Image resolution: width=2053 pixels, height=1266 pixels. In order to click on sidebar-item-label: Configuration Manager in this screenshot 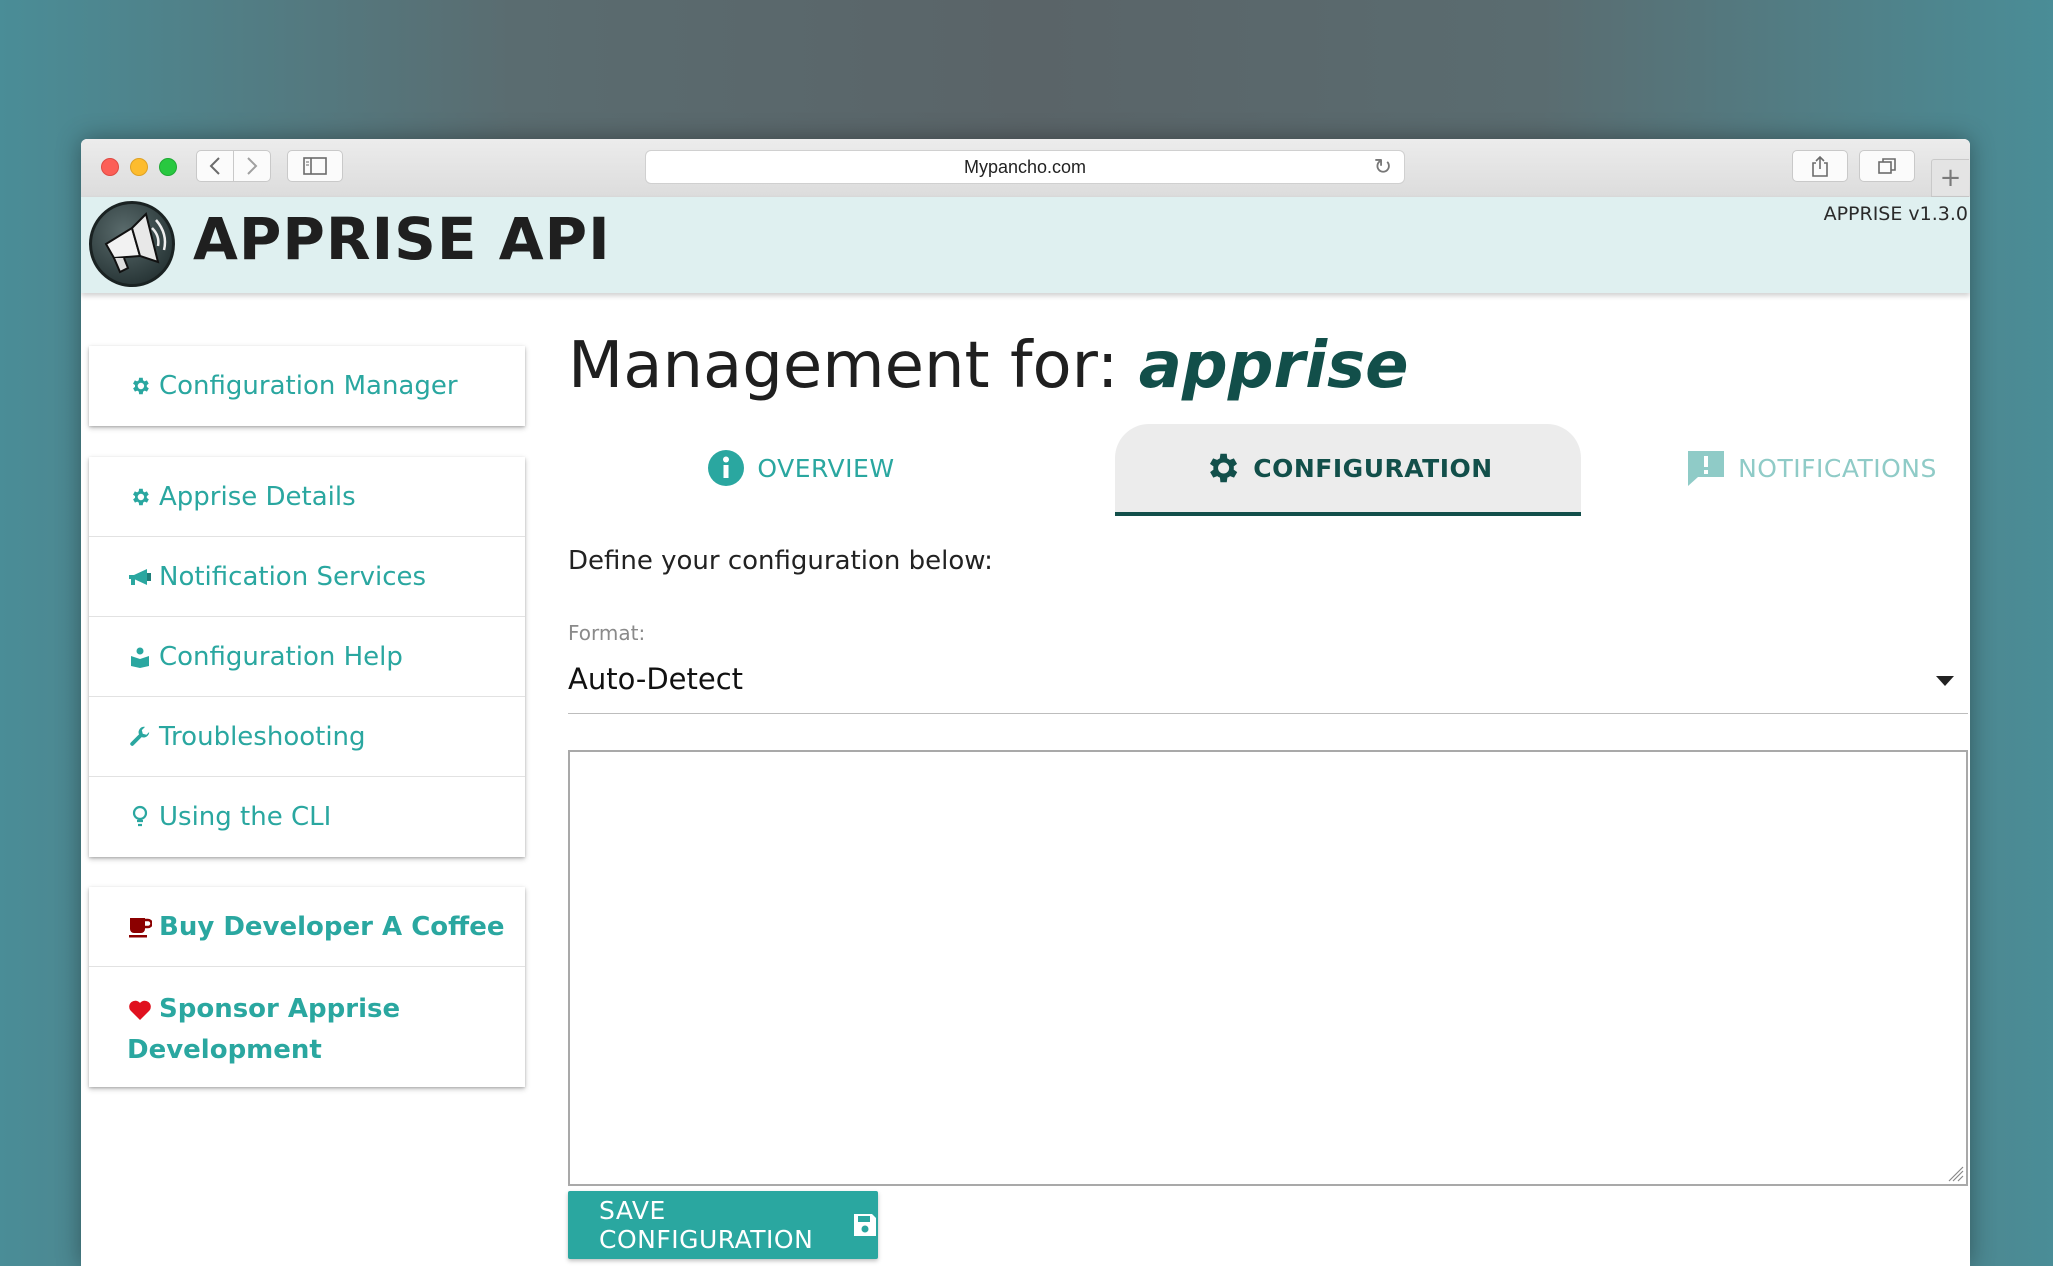, I will do `click(308, 386)`.